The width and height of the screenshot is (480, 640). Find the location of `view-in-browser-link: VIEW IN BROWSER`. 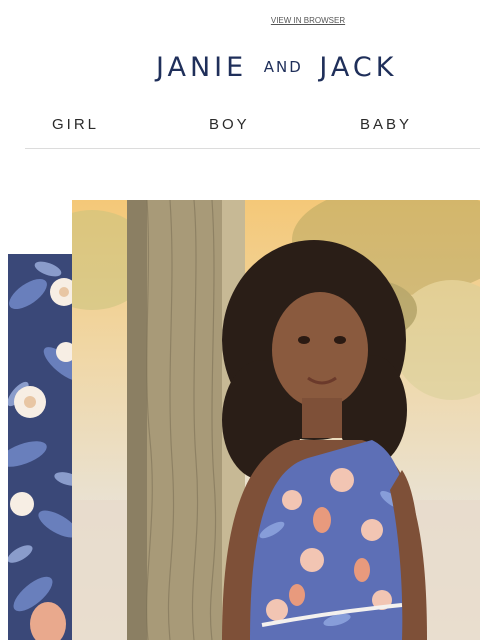

view-in-browser-link: VIEW IN BROWSER is located at coordinates (240, 20).